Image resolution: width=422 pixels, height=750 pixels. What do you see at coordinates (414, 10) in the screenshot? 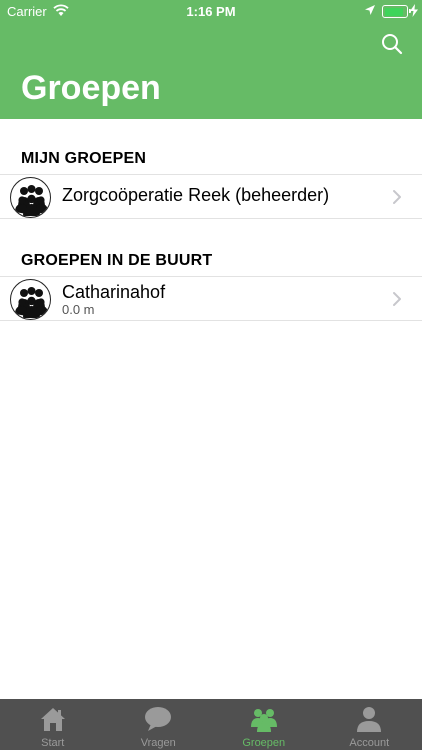
I see `charging-bolt-icon` at bounding box center [414, 10].